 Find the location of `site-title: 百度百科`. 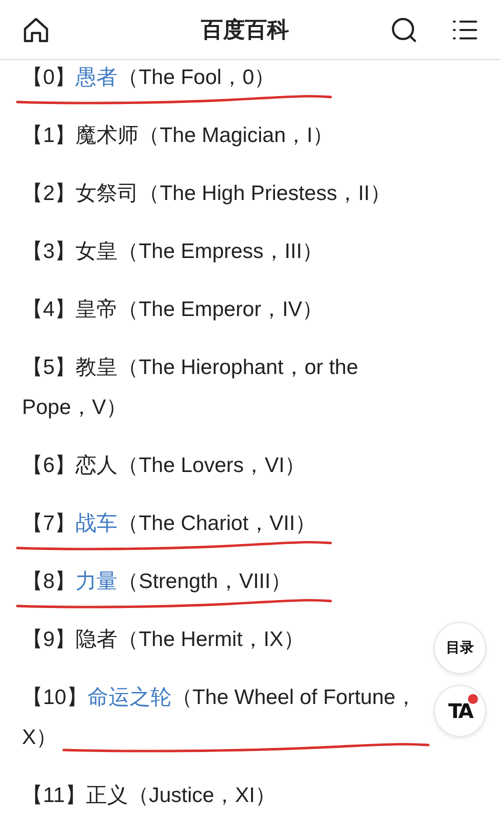

site-title: 百度百科 is located at coordinates (245, 30).